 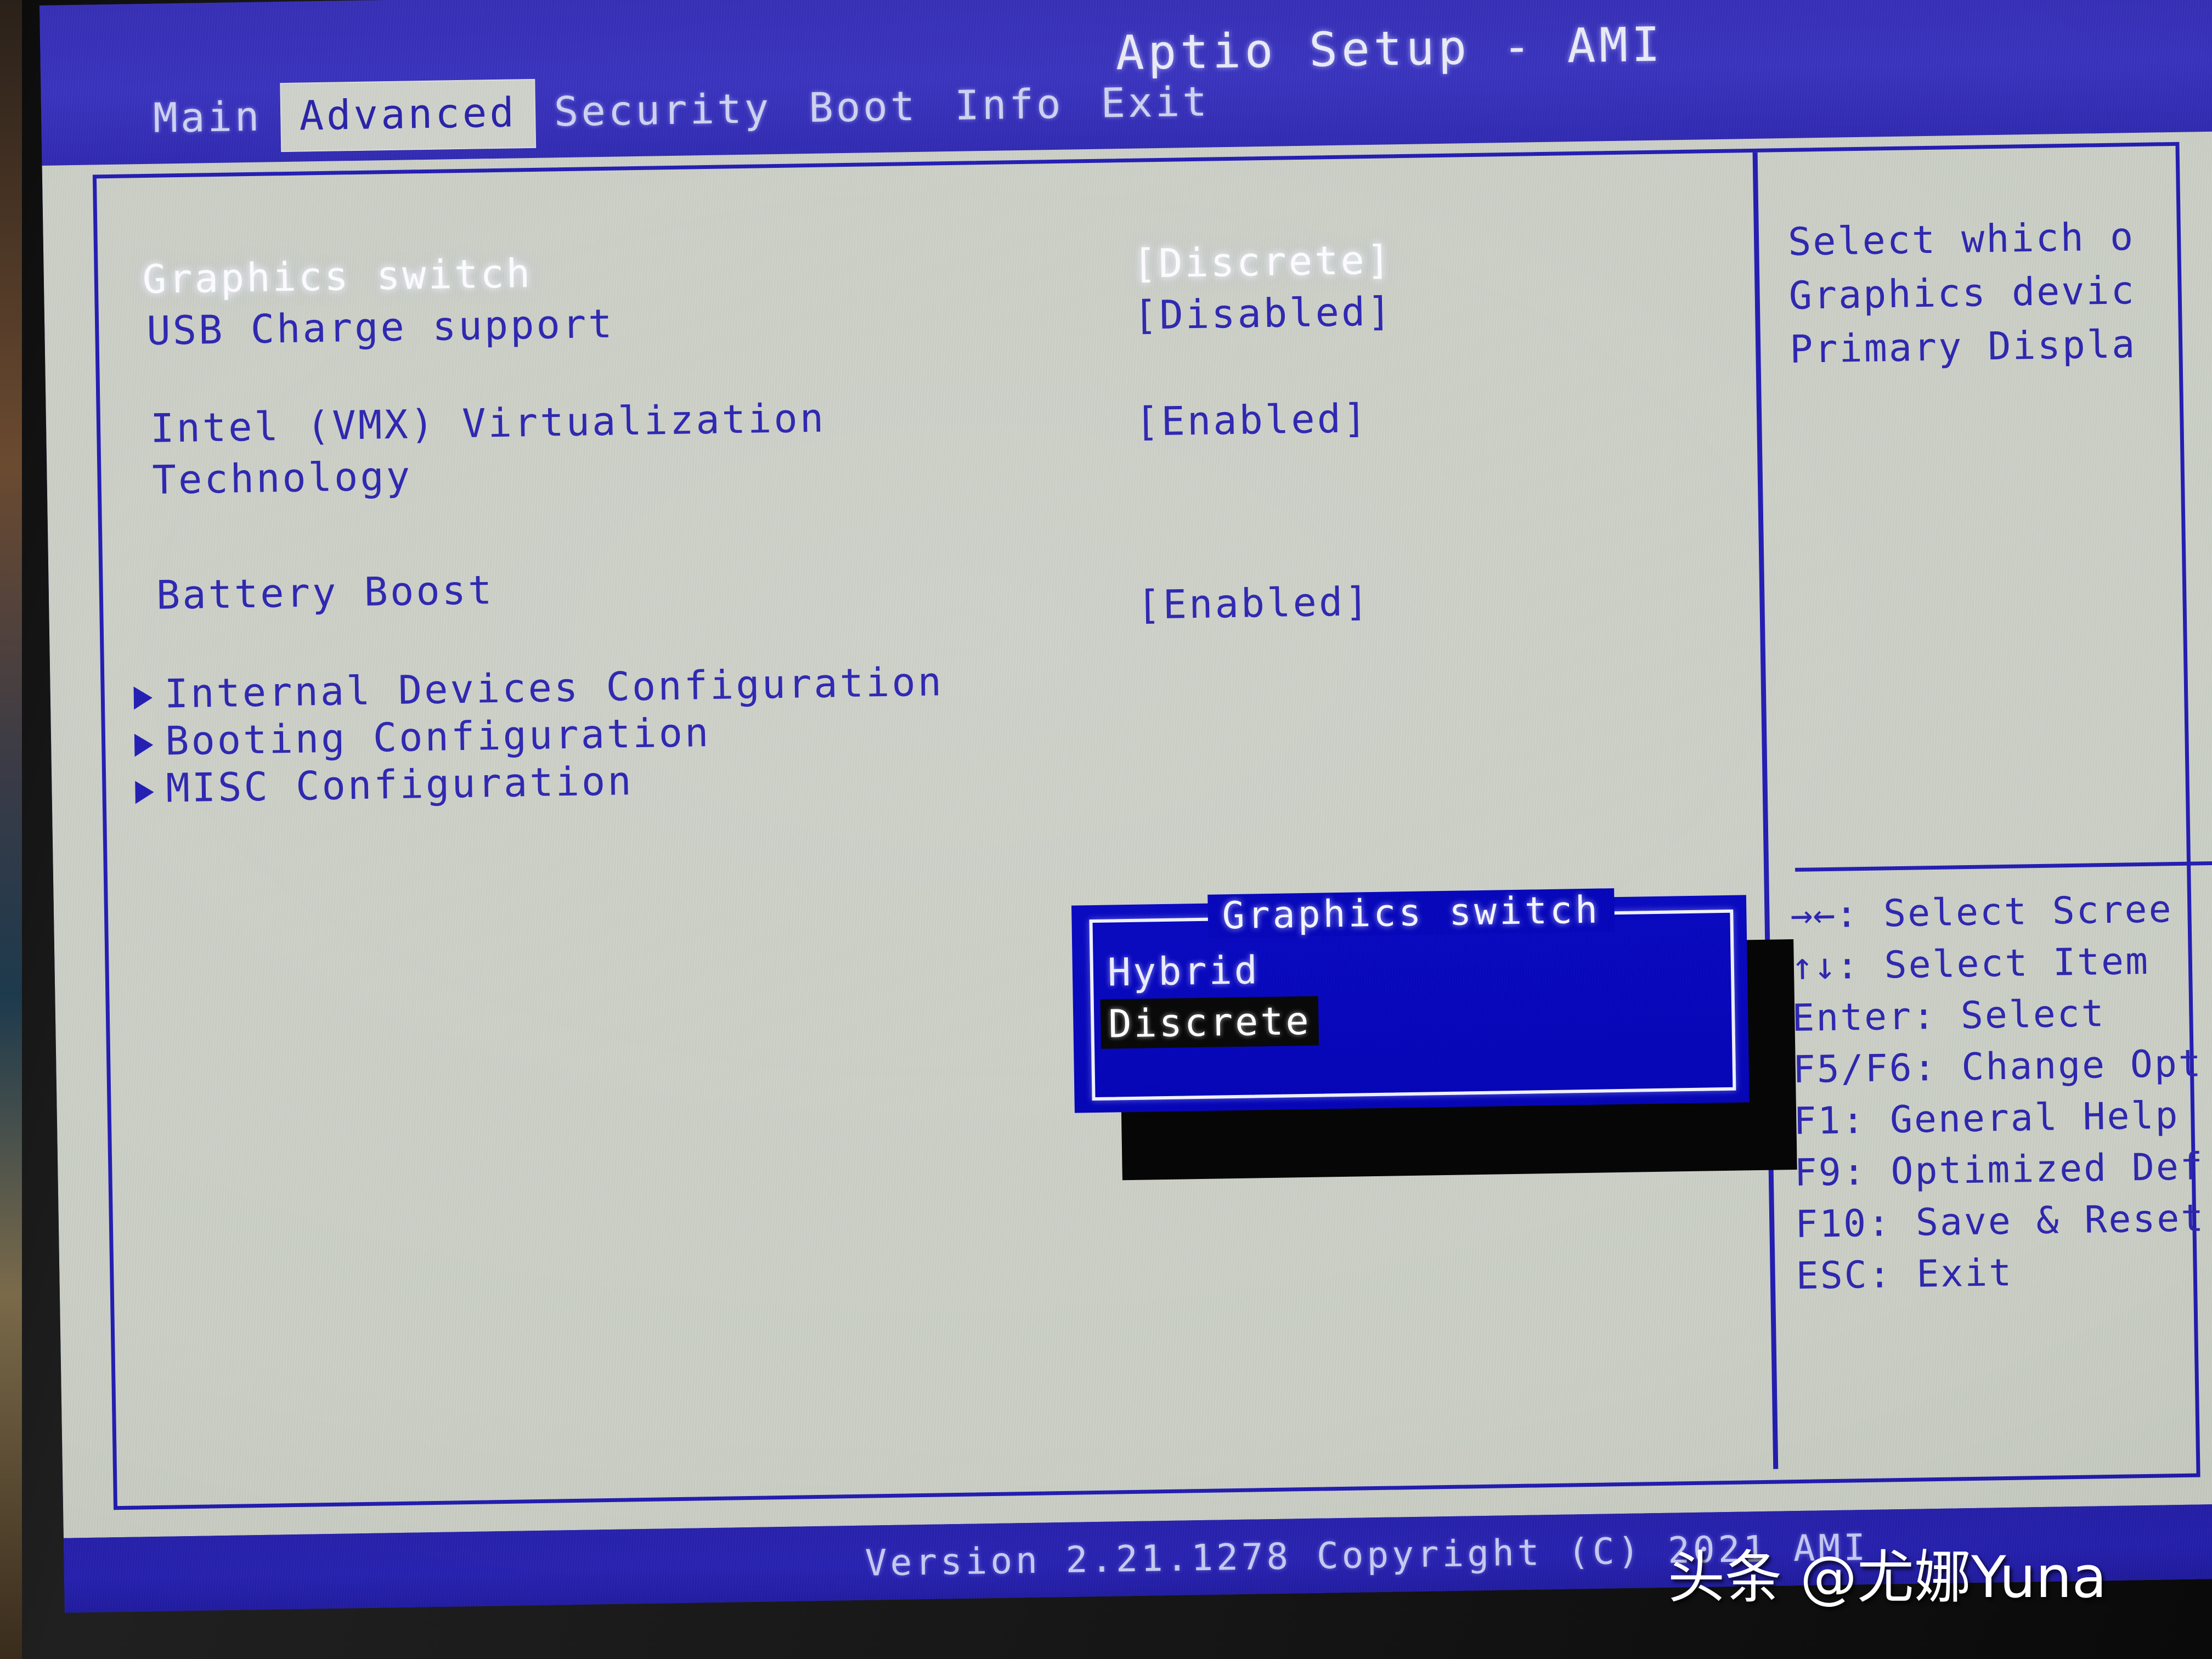 I want to click on setting-value-battery-boost: [Enabled], so click(x=1254, y=603).